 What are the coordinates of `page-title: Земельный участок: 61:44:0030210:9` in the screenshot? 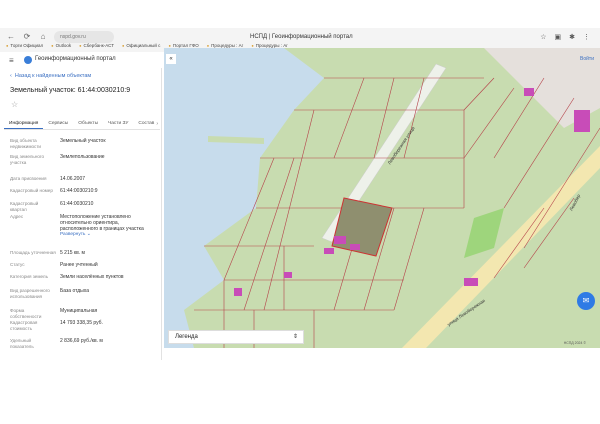 It's located at (70, 90).